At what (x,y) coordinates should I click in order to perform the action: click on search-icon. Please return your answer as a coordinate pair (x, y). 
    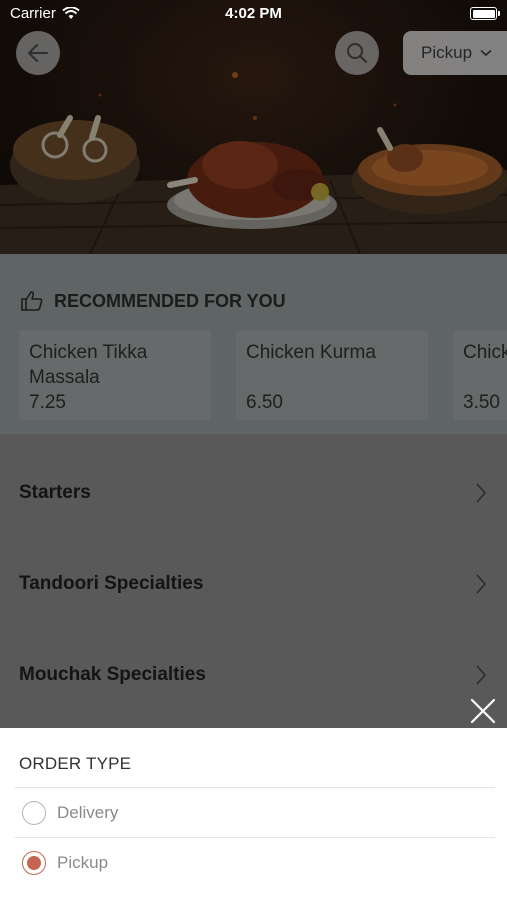
    Looking at the image, I should click on (357, 53).